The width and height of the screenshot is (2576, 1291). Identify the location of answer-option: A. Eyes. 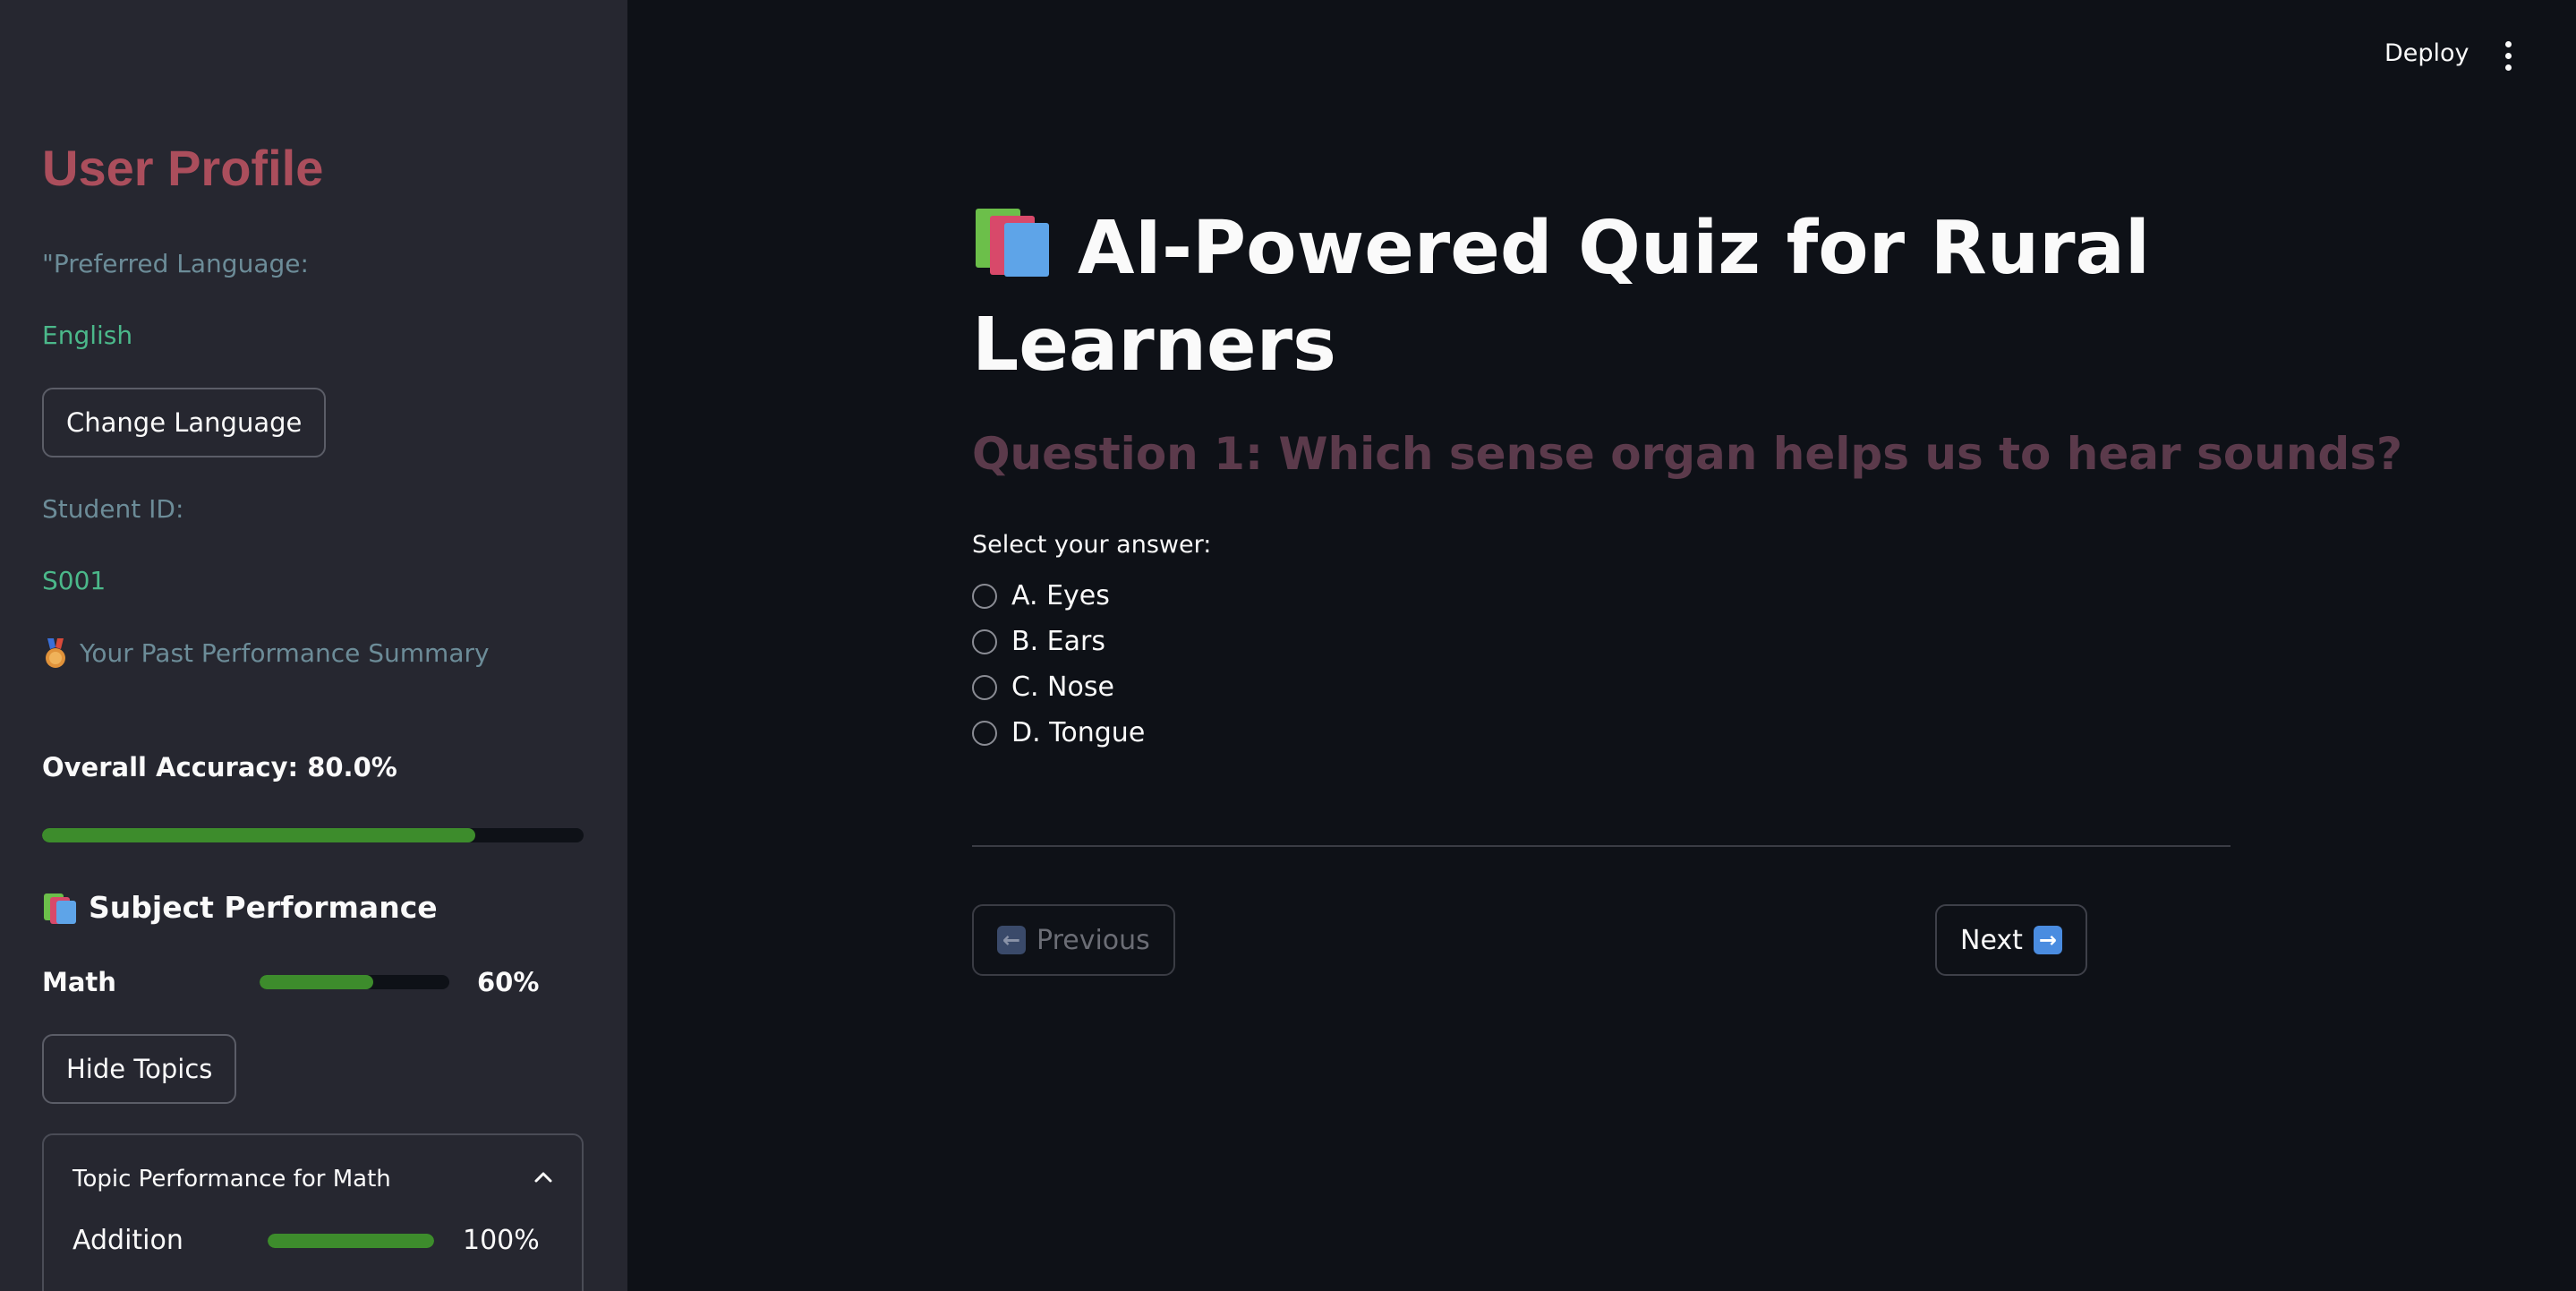
(1041, 596).